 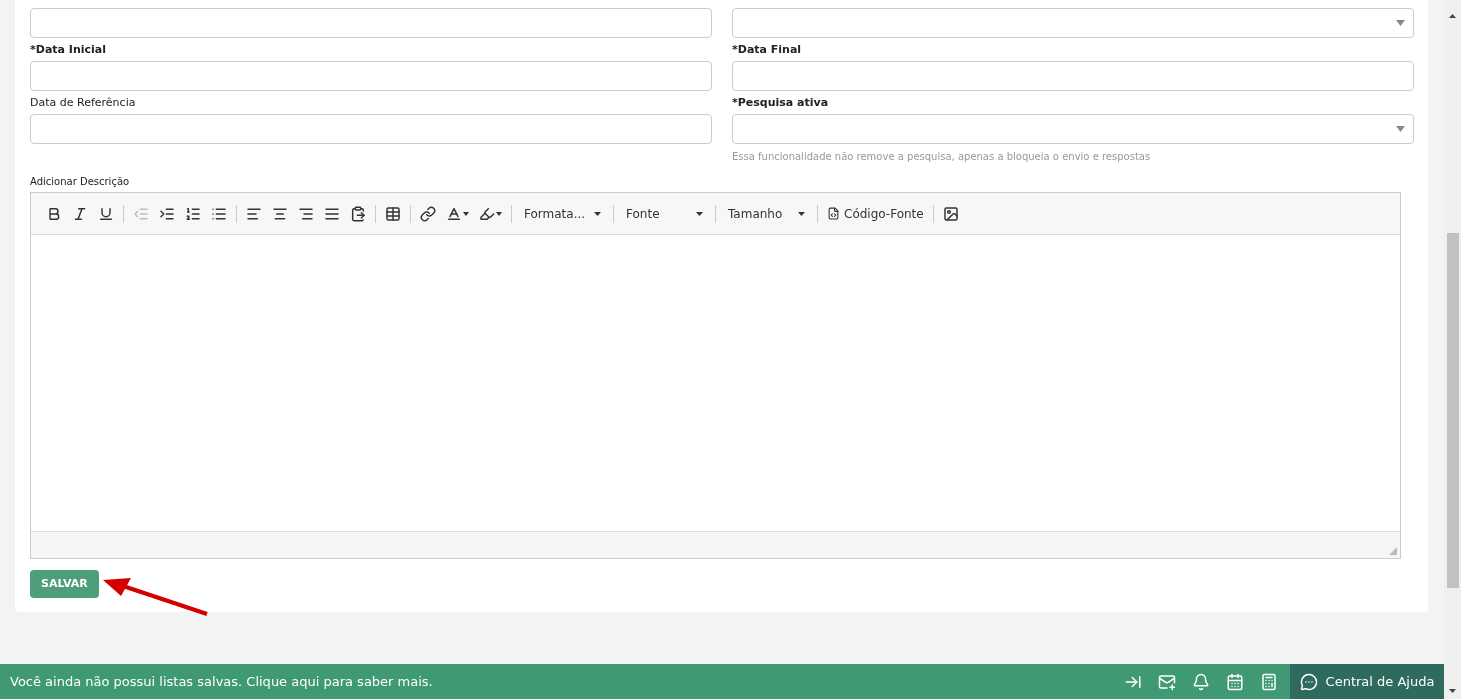 What do you see at coordinates (80, 213) in the screenshot?
I see `italic-icon` at bounding box center [80, 213].